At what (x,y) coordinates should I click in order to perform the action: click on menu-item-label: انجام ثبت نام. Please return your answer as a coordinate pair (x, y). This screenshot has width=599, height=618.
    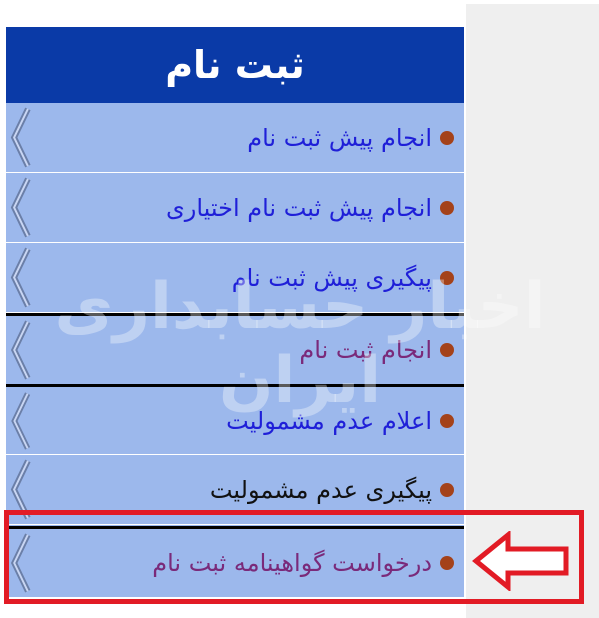
    Looking at the image, I should click on (365, 350).